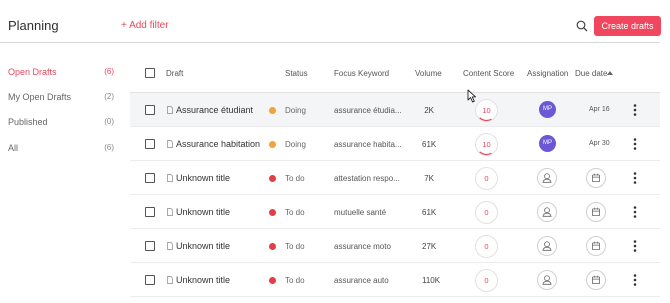  Describe the element at coordinates (150, 73) in the screenshot. I see `select-all-checkbox` at that location.